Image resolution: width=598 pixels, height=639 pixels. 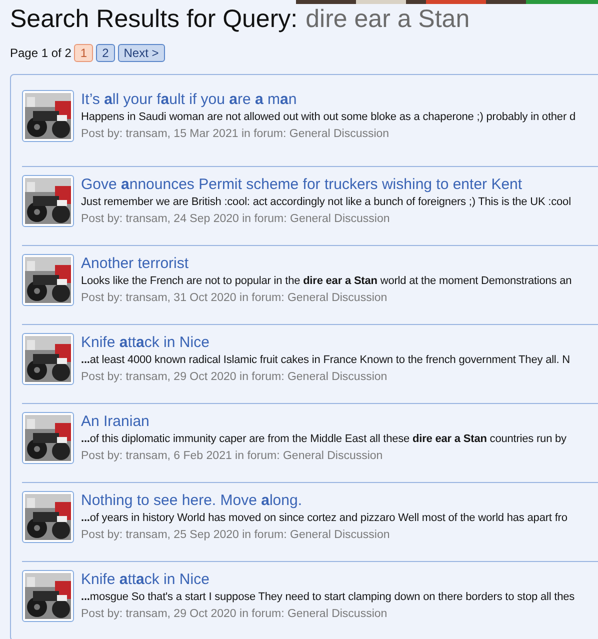 I want to click on result-meta: Post by: transam, 15 Mar 2021 in forum: General Discussion, so click(x=235, y=134).